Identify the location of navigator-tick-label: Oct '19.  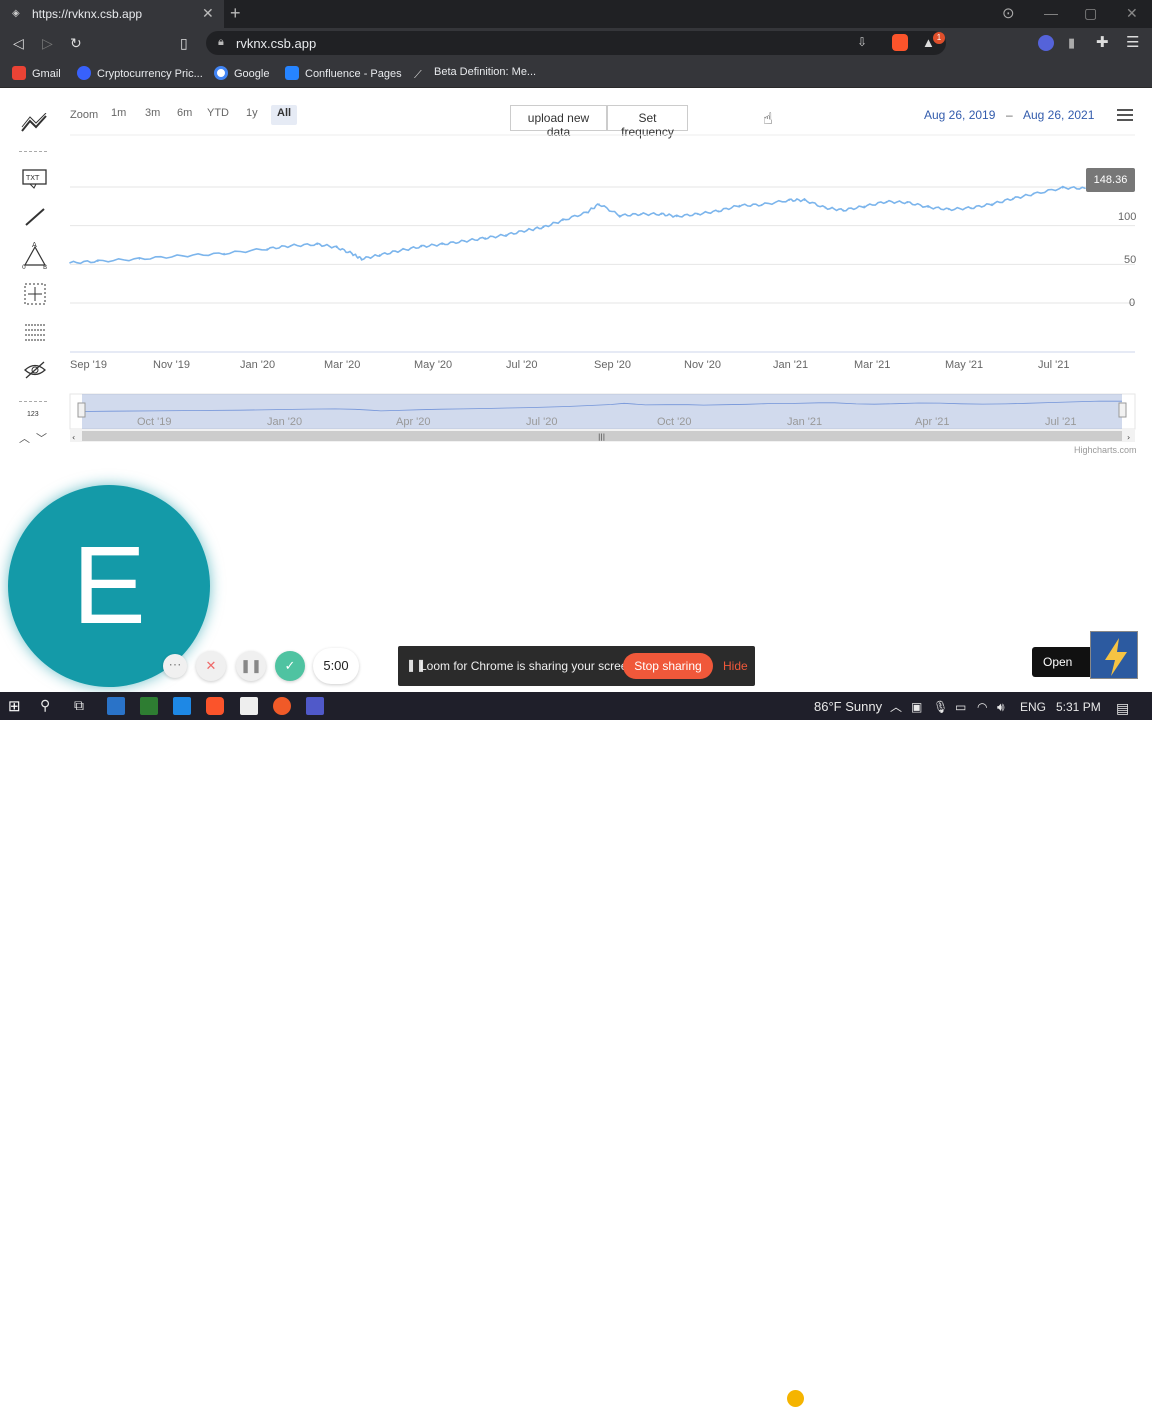
(154, 422).